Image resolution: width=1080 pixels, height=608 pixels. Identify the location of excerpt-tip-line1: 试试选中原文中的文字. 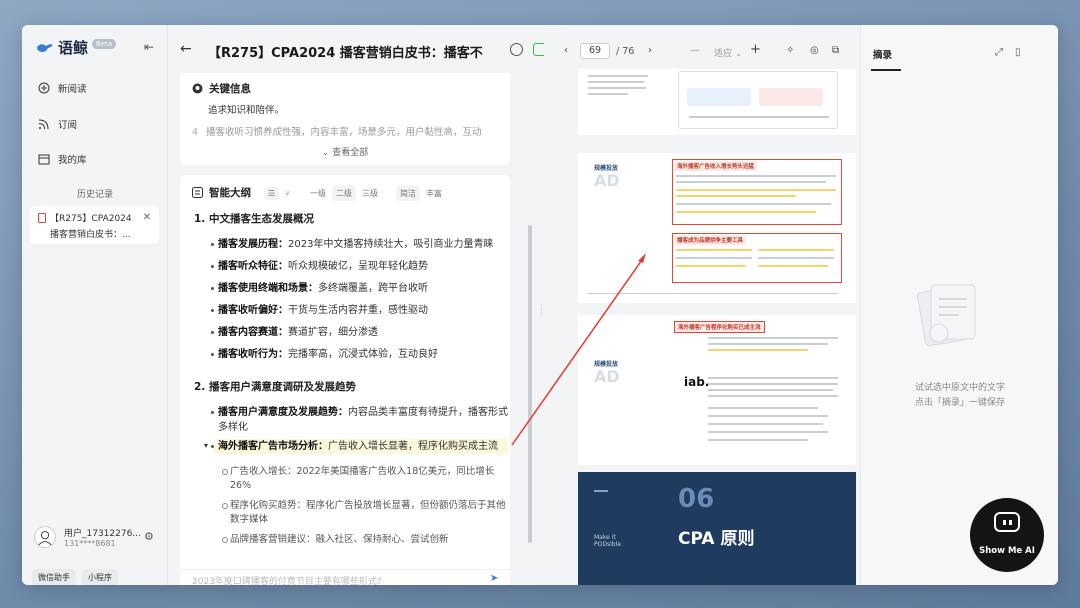
(959, 388).